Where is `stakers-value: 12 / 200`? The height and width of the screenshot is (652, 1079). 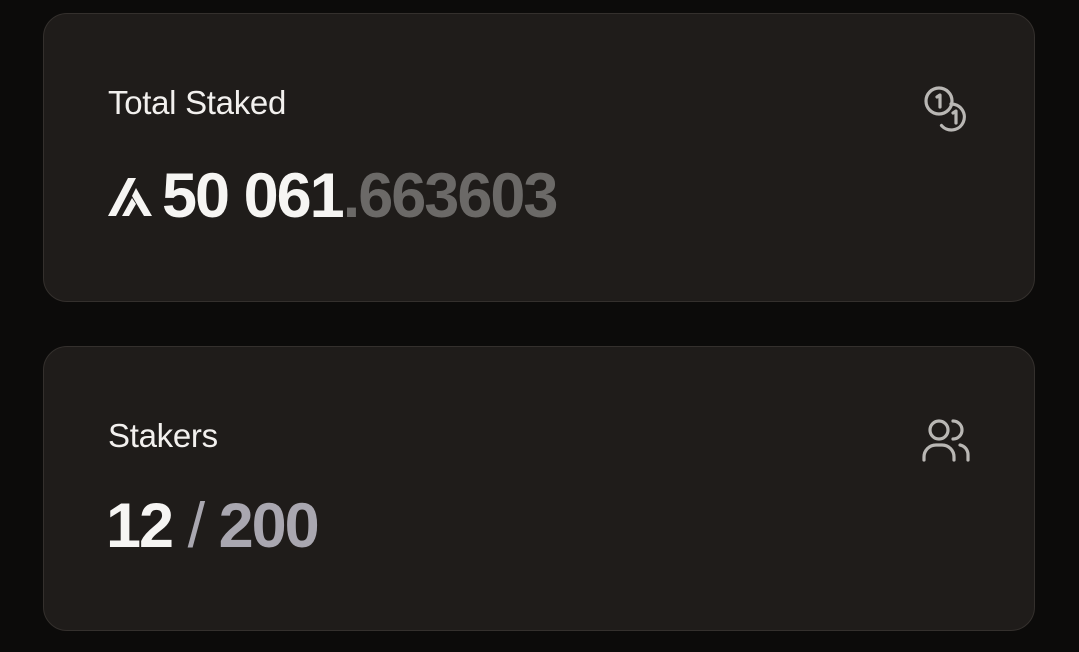
stakers-value: 12 / 200 is located at coordinates (213, 526).